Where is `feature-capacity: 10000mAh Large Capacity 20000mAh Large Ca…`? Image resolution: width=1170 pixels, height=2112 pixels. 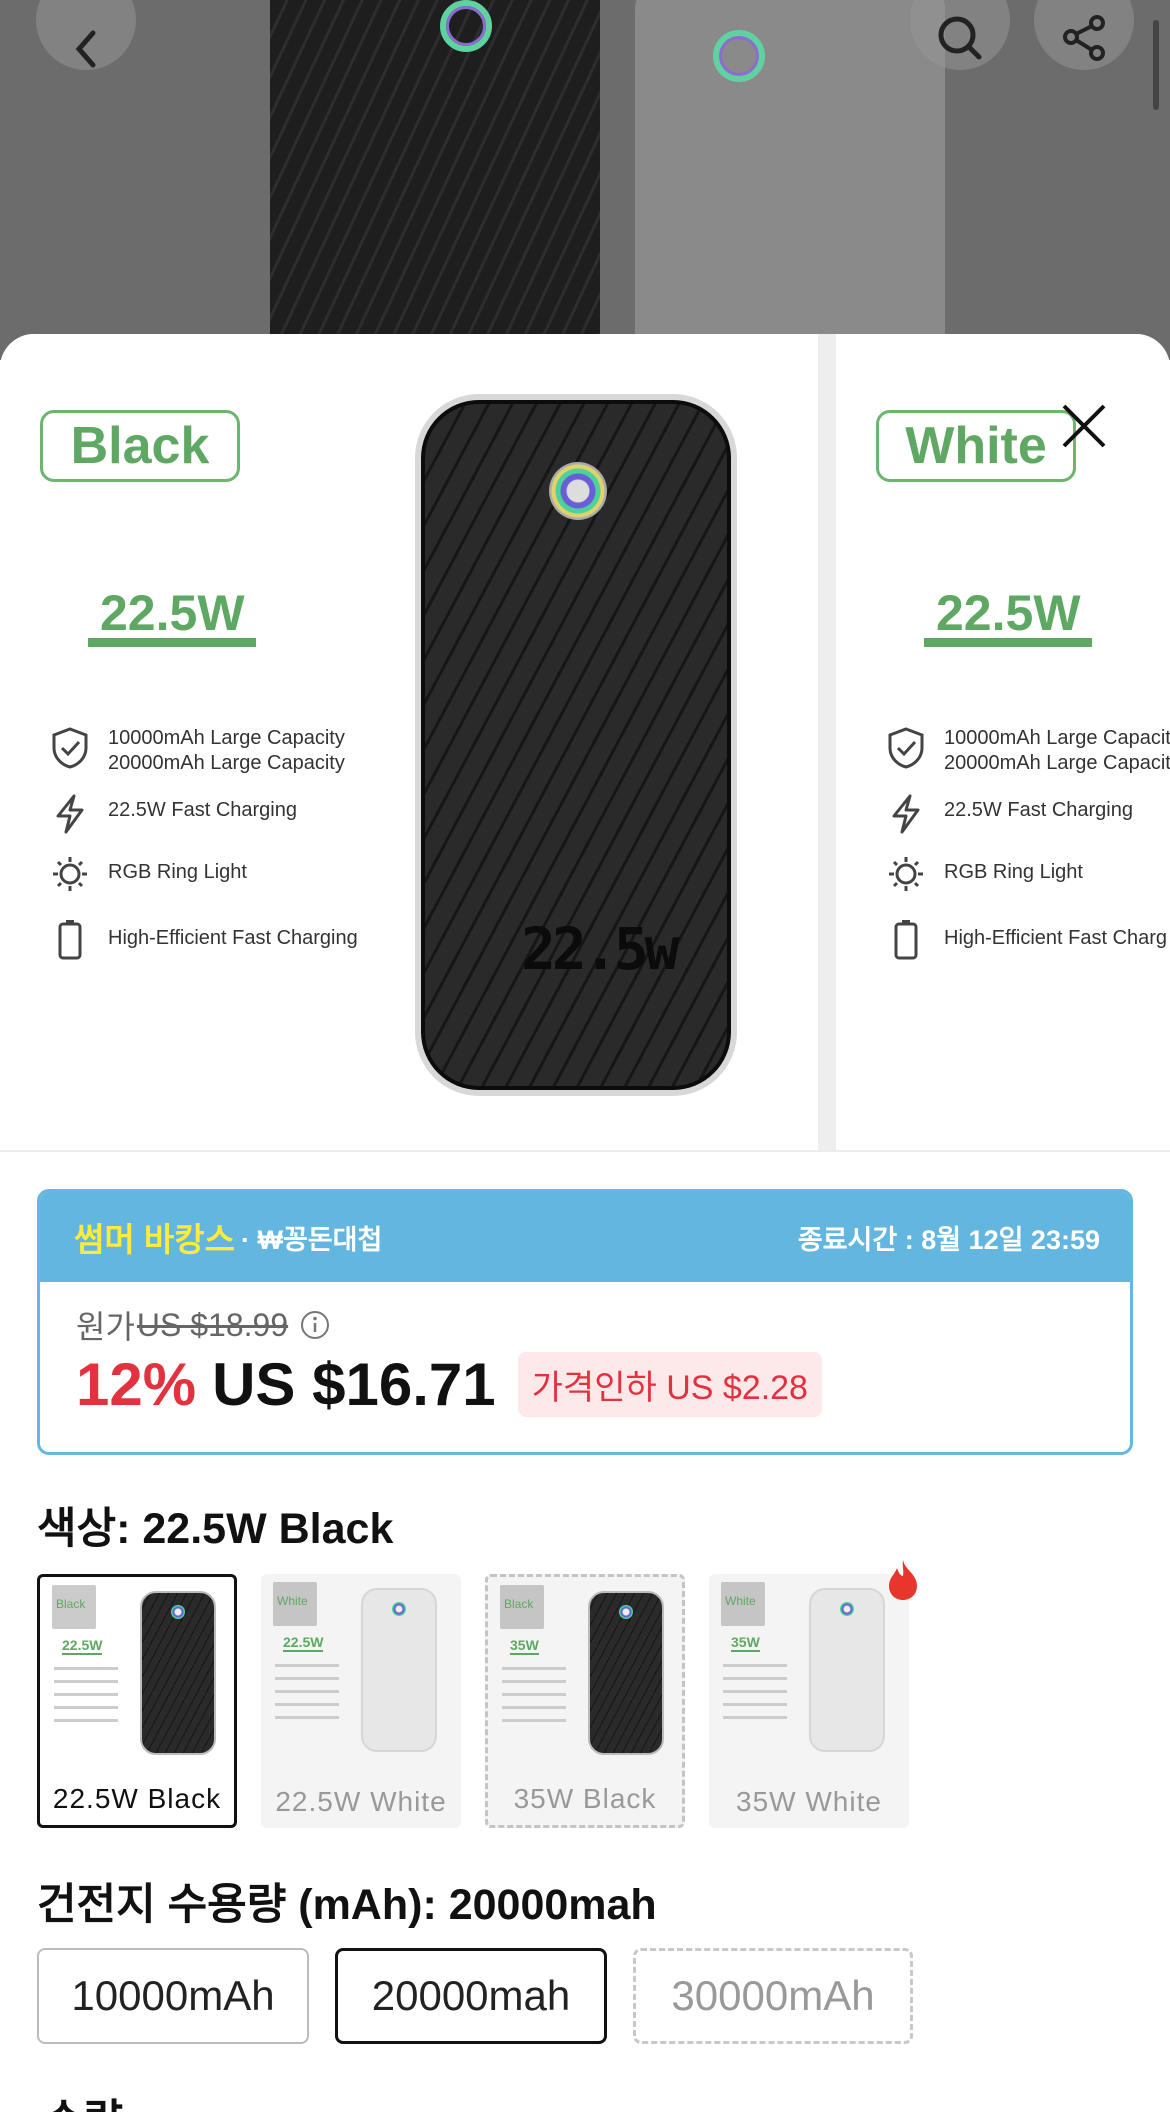
feature-capacity: 10000mAh Large Capacity 20000mAh Large Ca… is located at coordinates (197, 751).